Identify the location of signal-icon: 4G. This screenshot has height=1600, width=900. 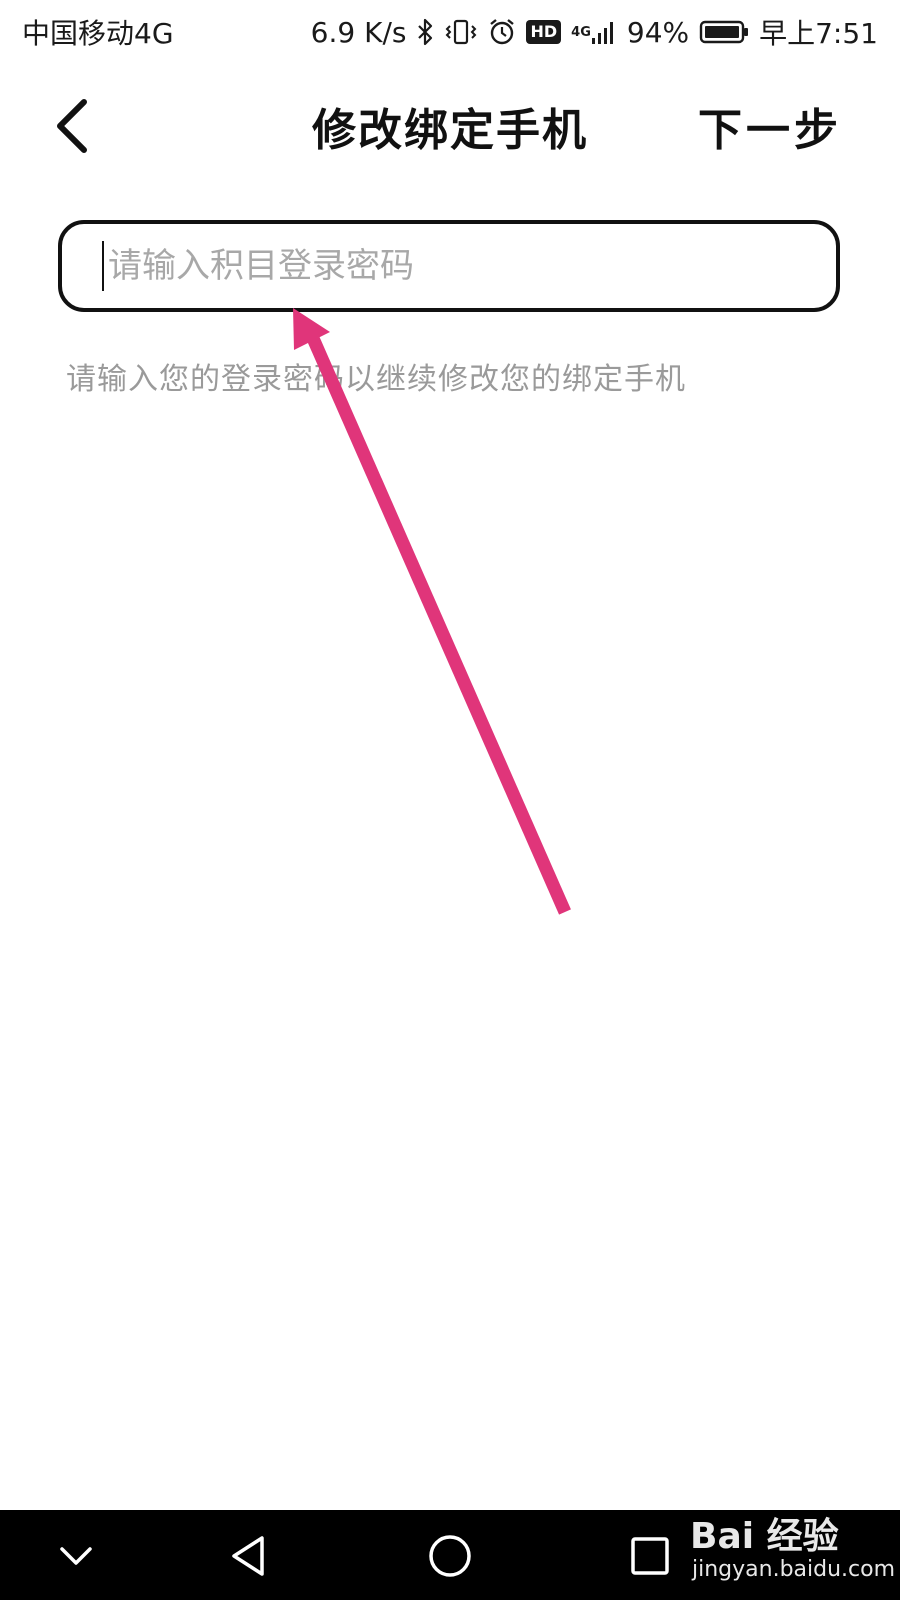
(594, 32).